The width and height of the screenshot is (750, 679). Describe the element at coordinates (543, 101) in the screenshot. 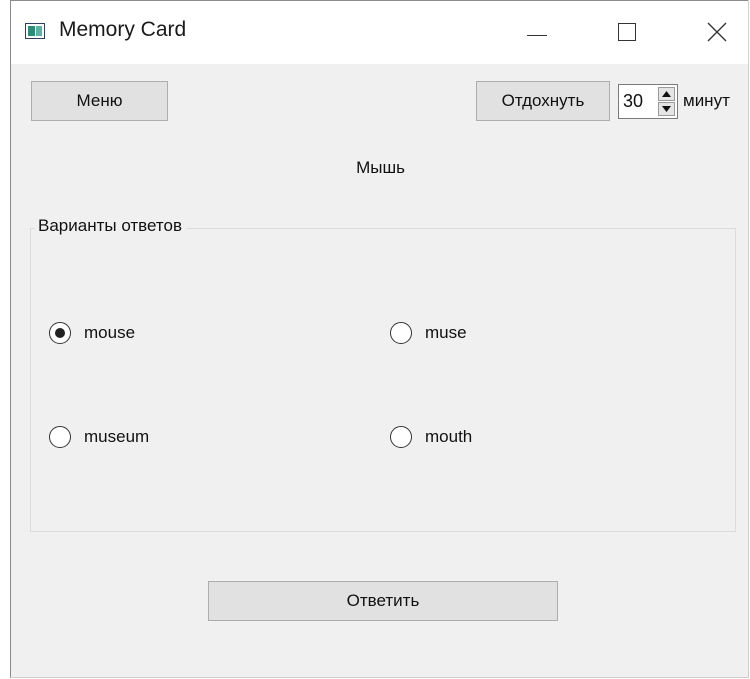

I see `rest-button: Отдохнуть` at that location.